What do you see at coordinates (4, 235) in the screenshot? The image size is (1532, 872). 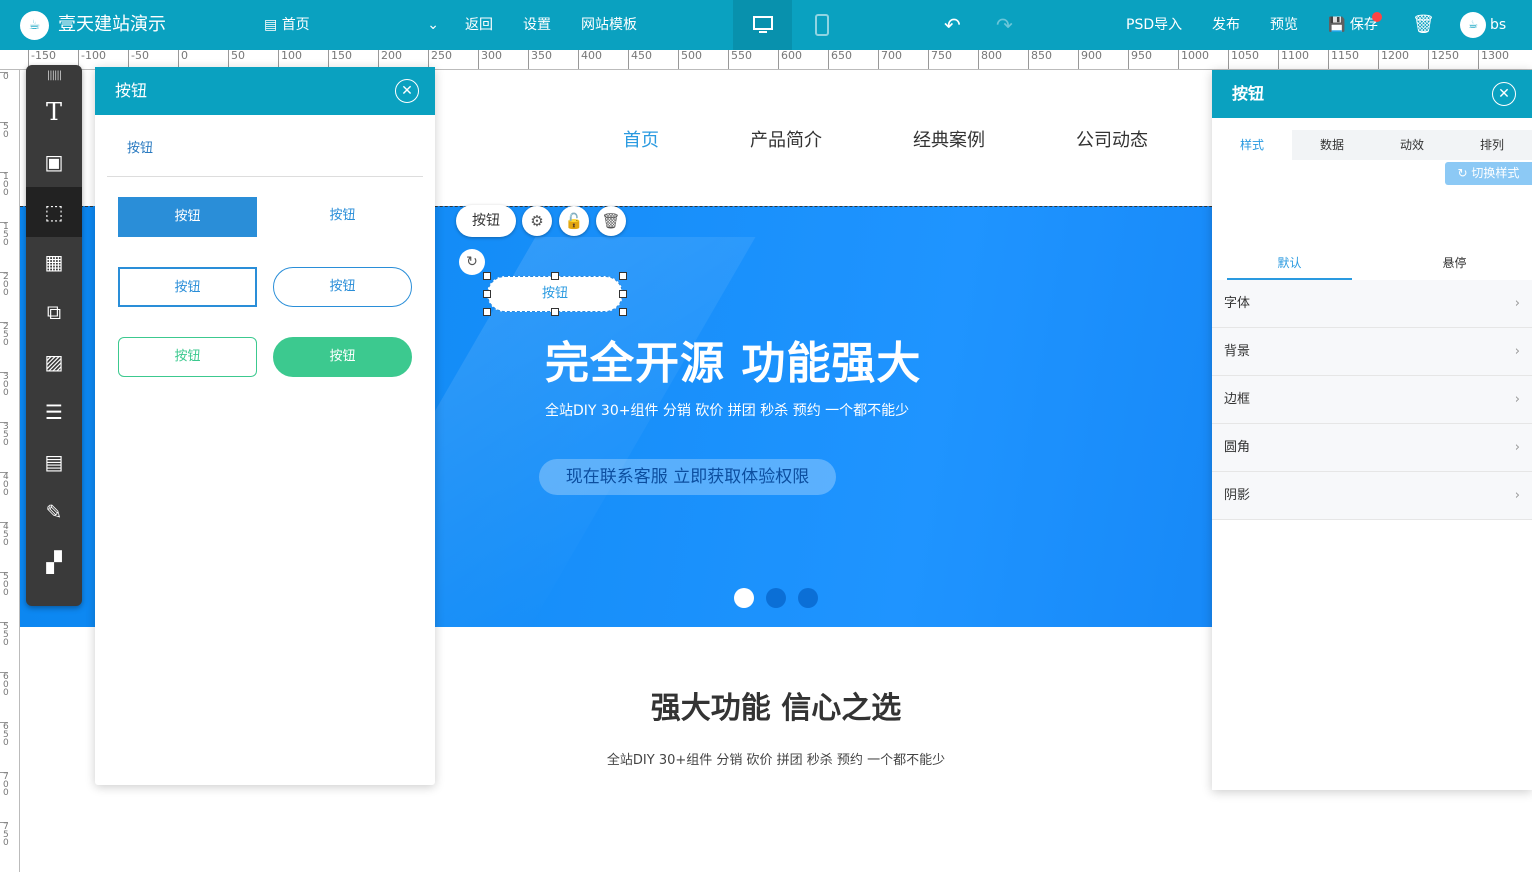 I see `ruler-tick: 150` at bounding box center [4, 235].